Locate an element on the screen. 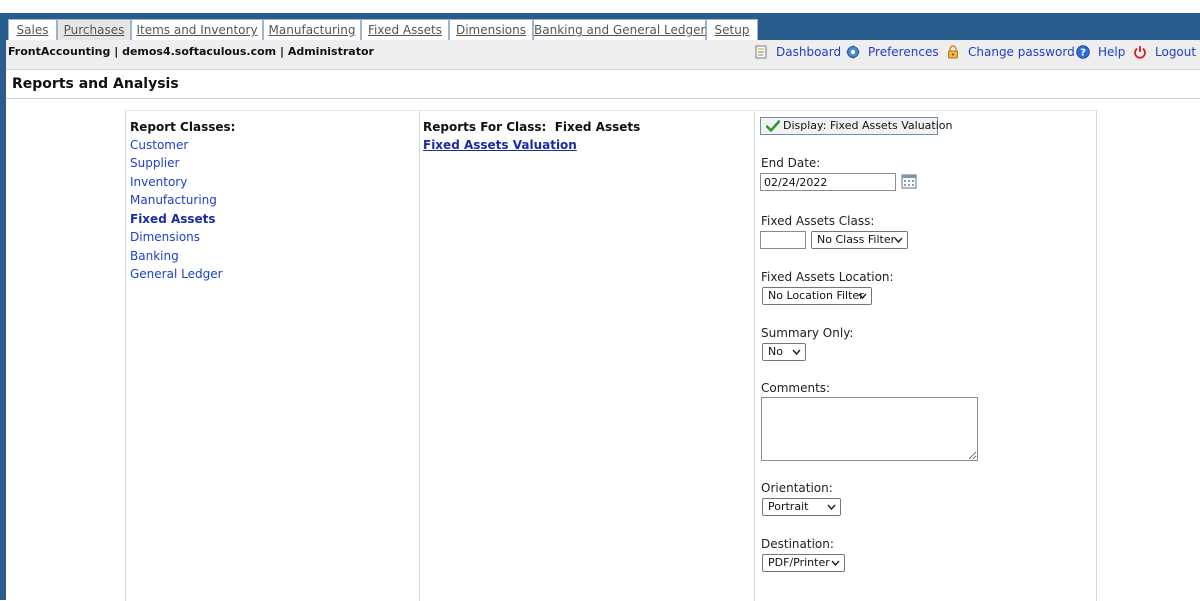  class-link-dimensions: Dimensions is located at coordinates (165, 237).